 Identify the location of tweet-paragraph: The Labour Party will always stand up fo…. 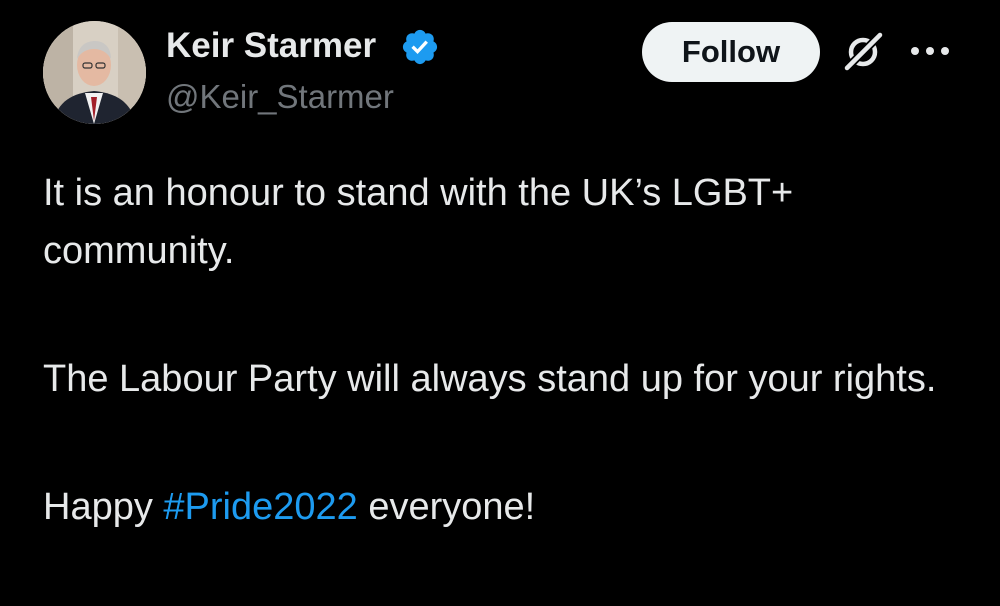
(490, 379).